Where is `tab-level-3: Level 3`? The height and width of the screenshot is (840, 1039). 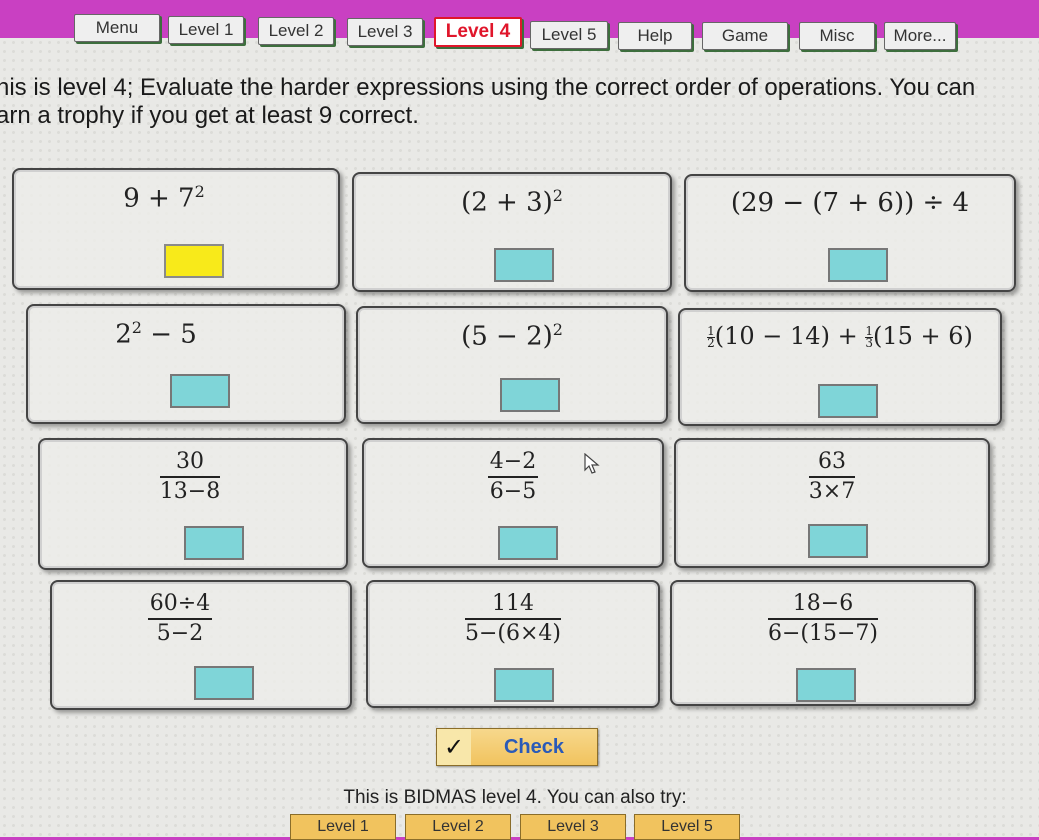 tab-level-3: Level 3 is located at coordinates (385, 32).